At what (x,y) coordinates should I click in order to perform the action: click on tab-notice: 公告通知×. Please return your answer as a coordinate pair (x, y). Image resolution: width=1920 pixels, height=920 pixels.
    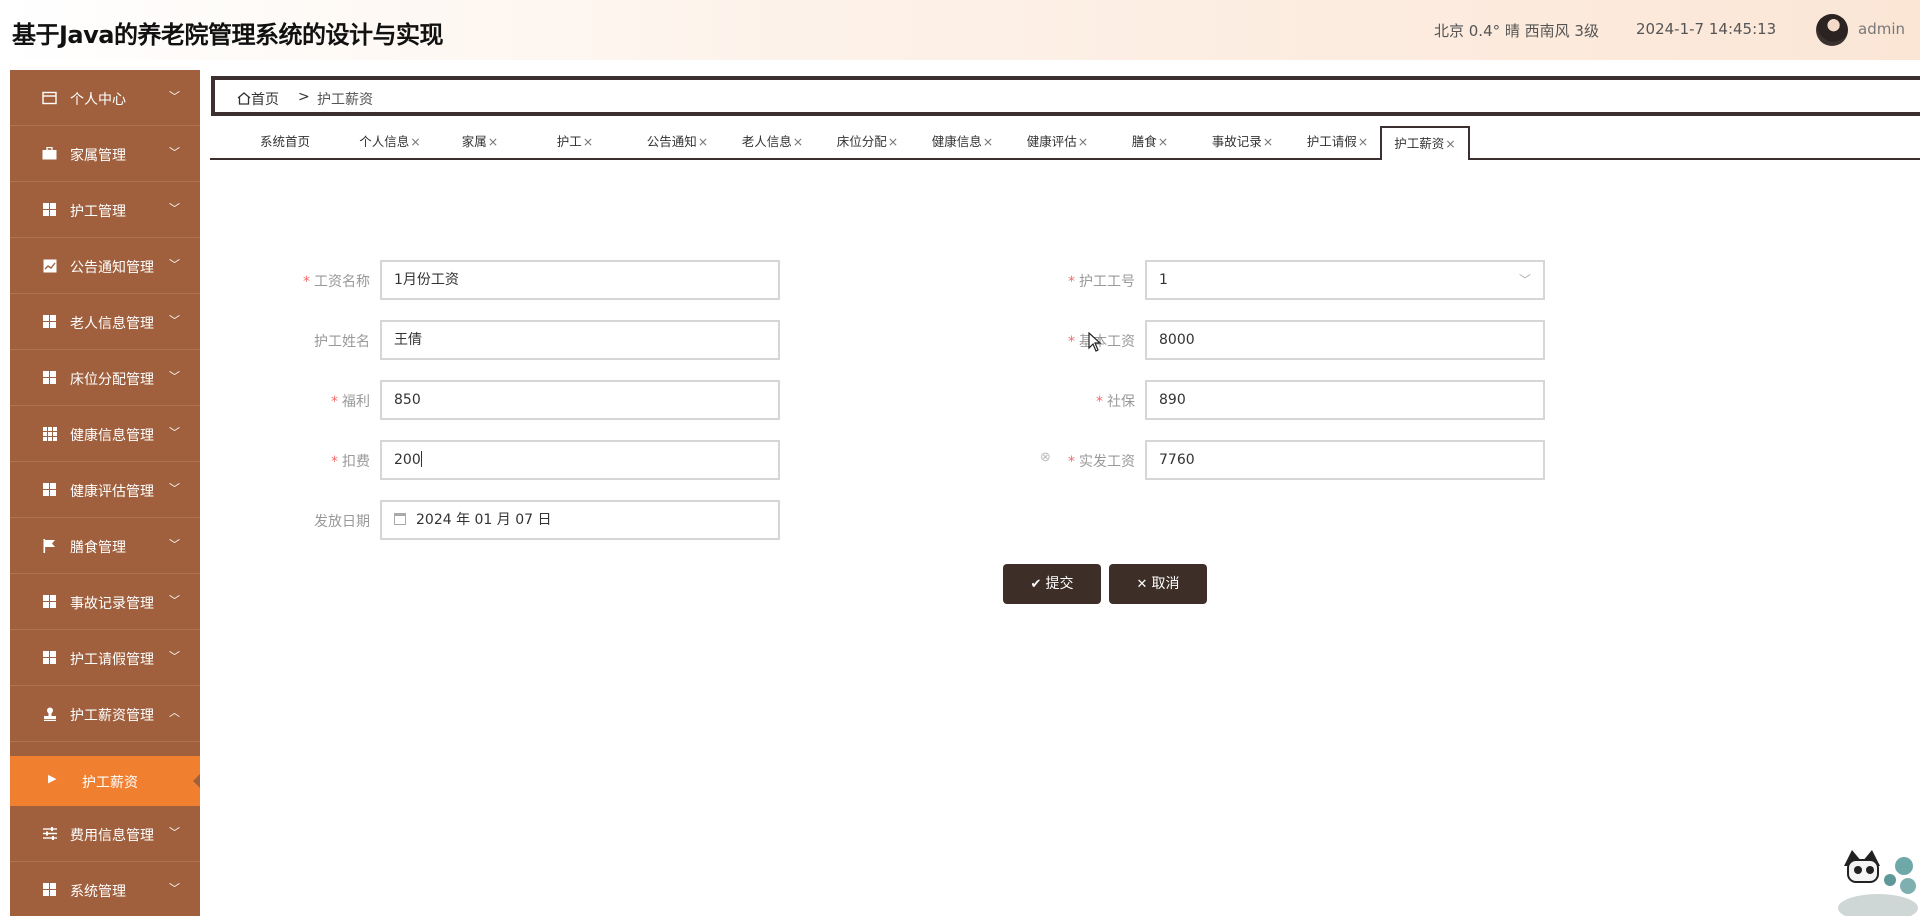
    Looking at the image, I should click on (677, 142).